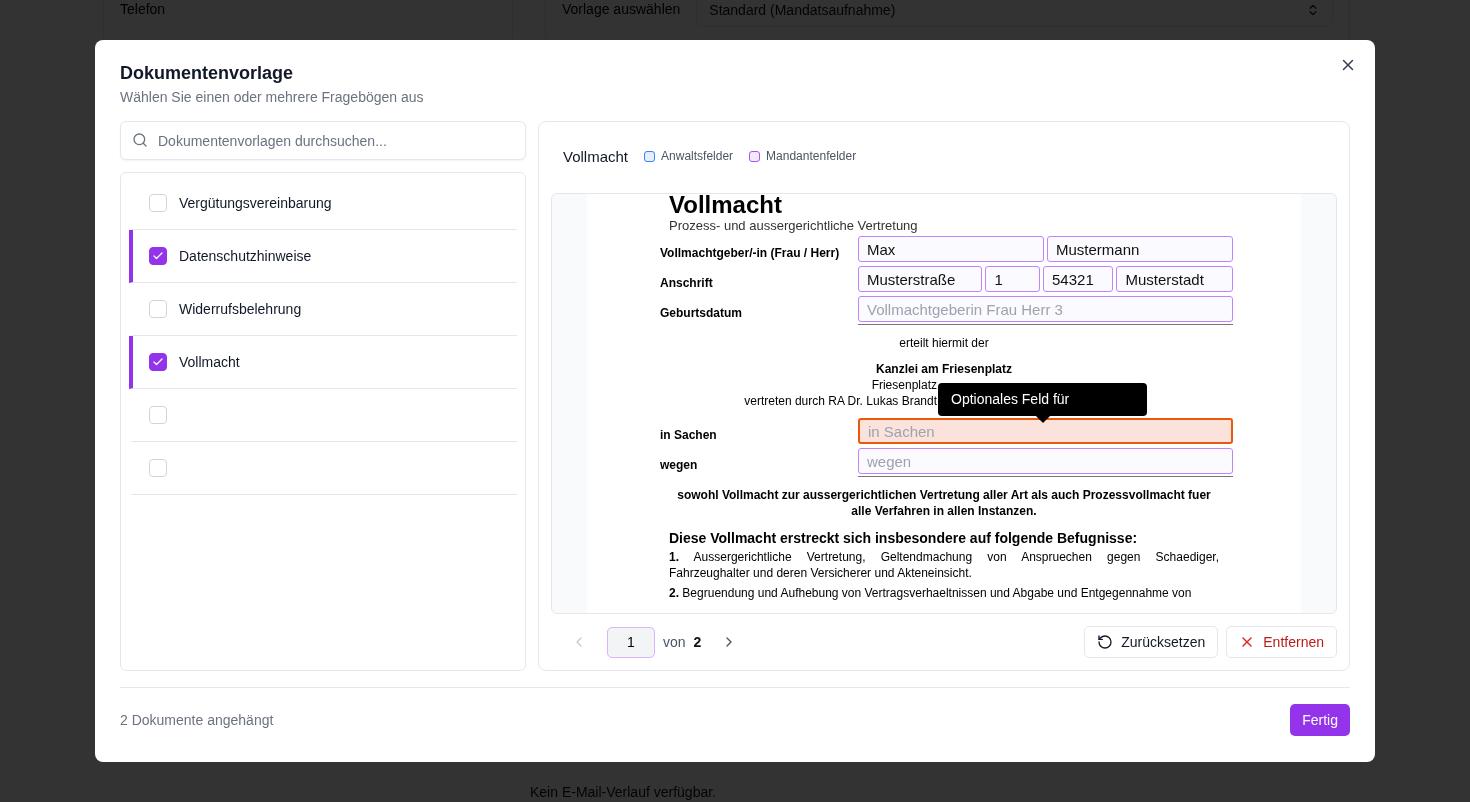 The width and height of the screenshot is (1470, 802). What do you see at coordinates (726, 205) in the screenshot?
I see `document-heading: Vollmacht` at bounding box center [726, 205].